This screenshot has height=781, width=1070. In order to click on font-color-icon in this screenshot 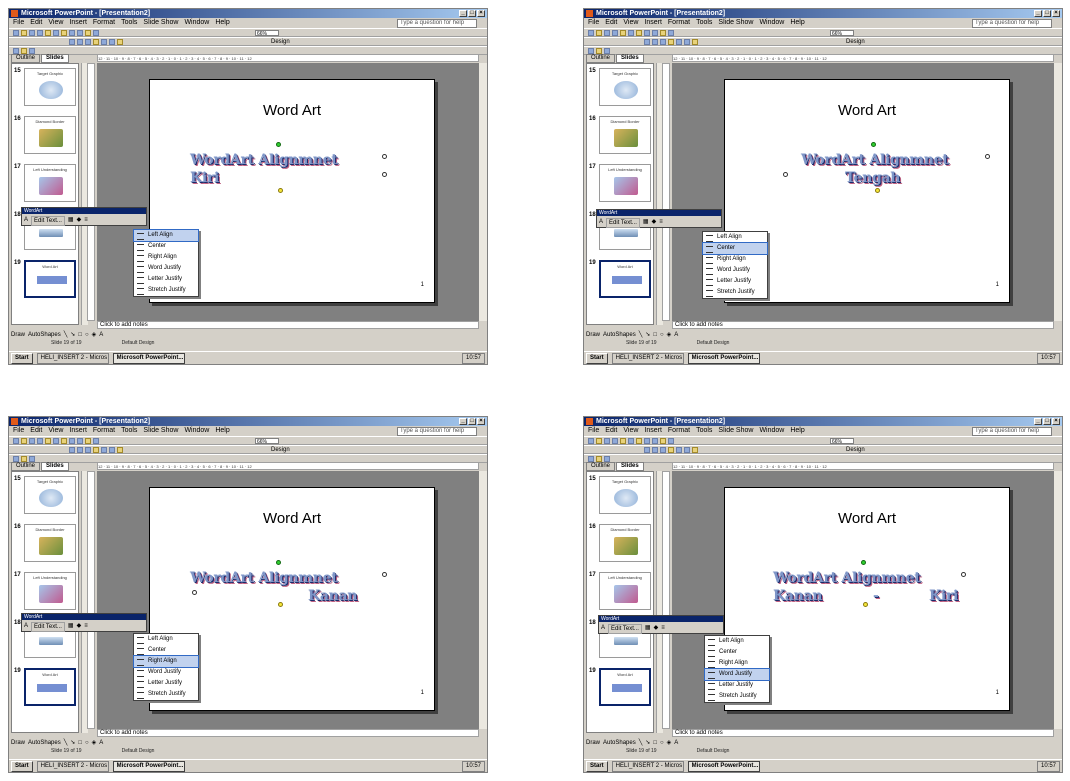, I will do `click(695, 450)`.